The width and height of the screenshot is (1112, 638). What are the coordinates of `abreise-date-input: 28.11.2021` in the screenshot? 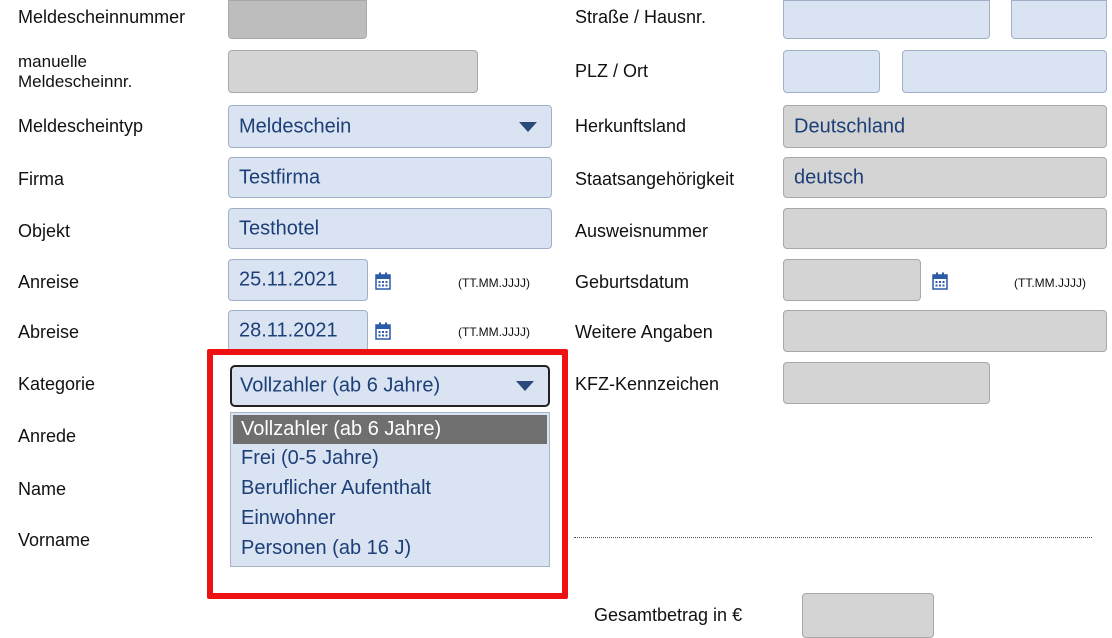 It's located at (298, 331).